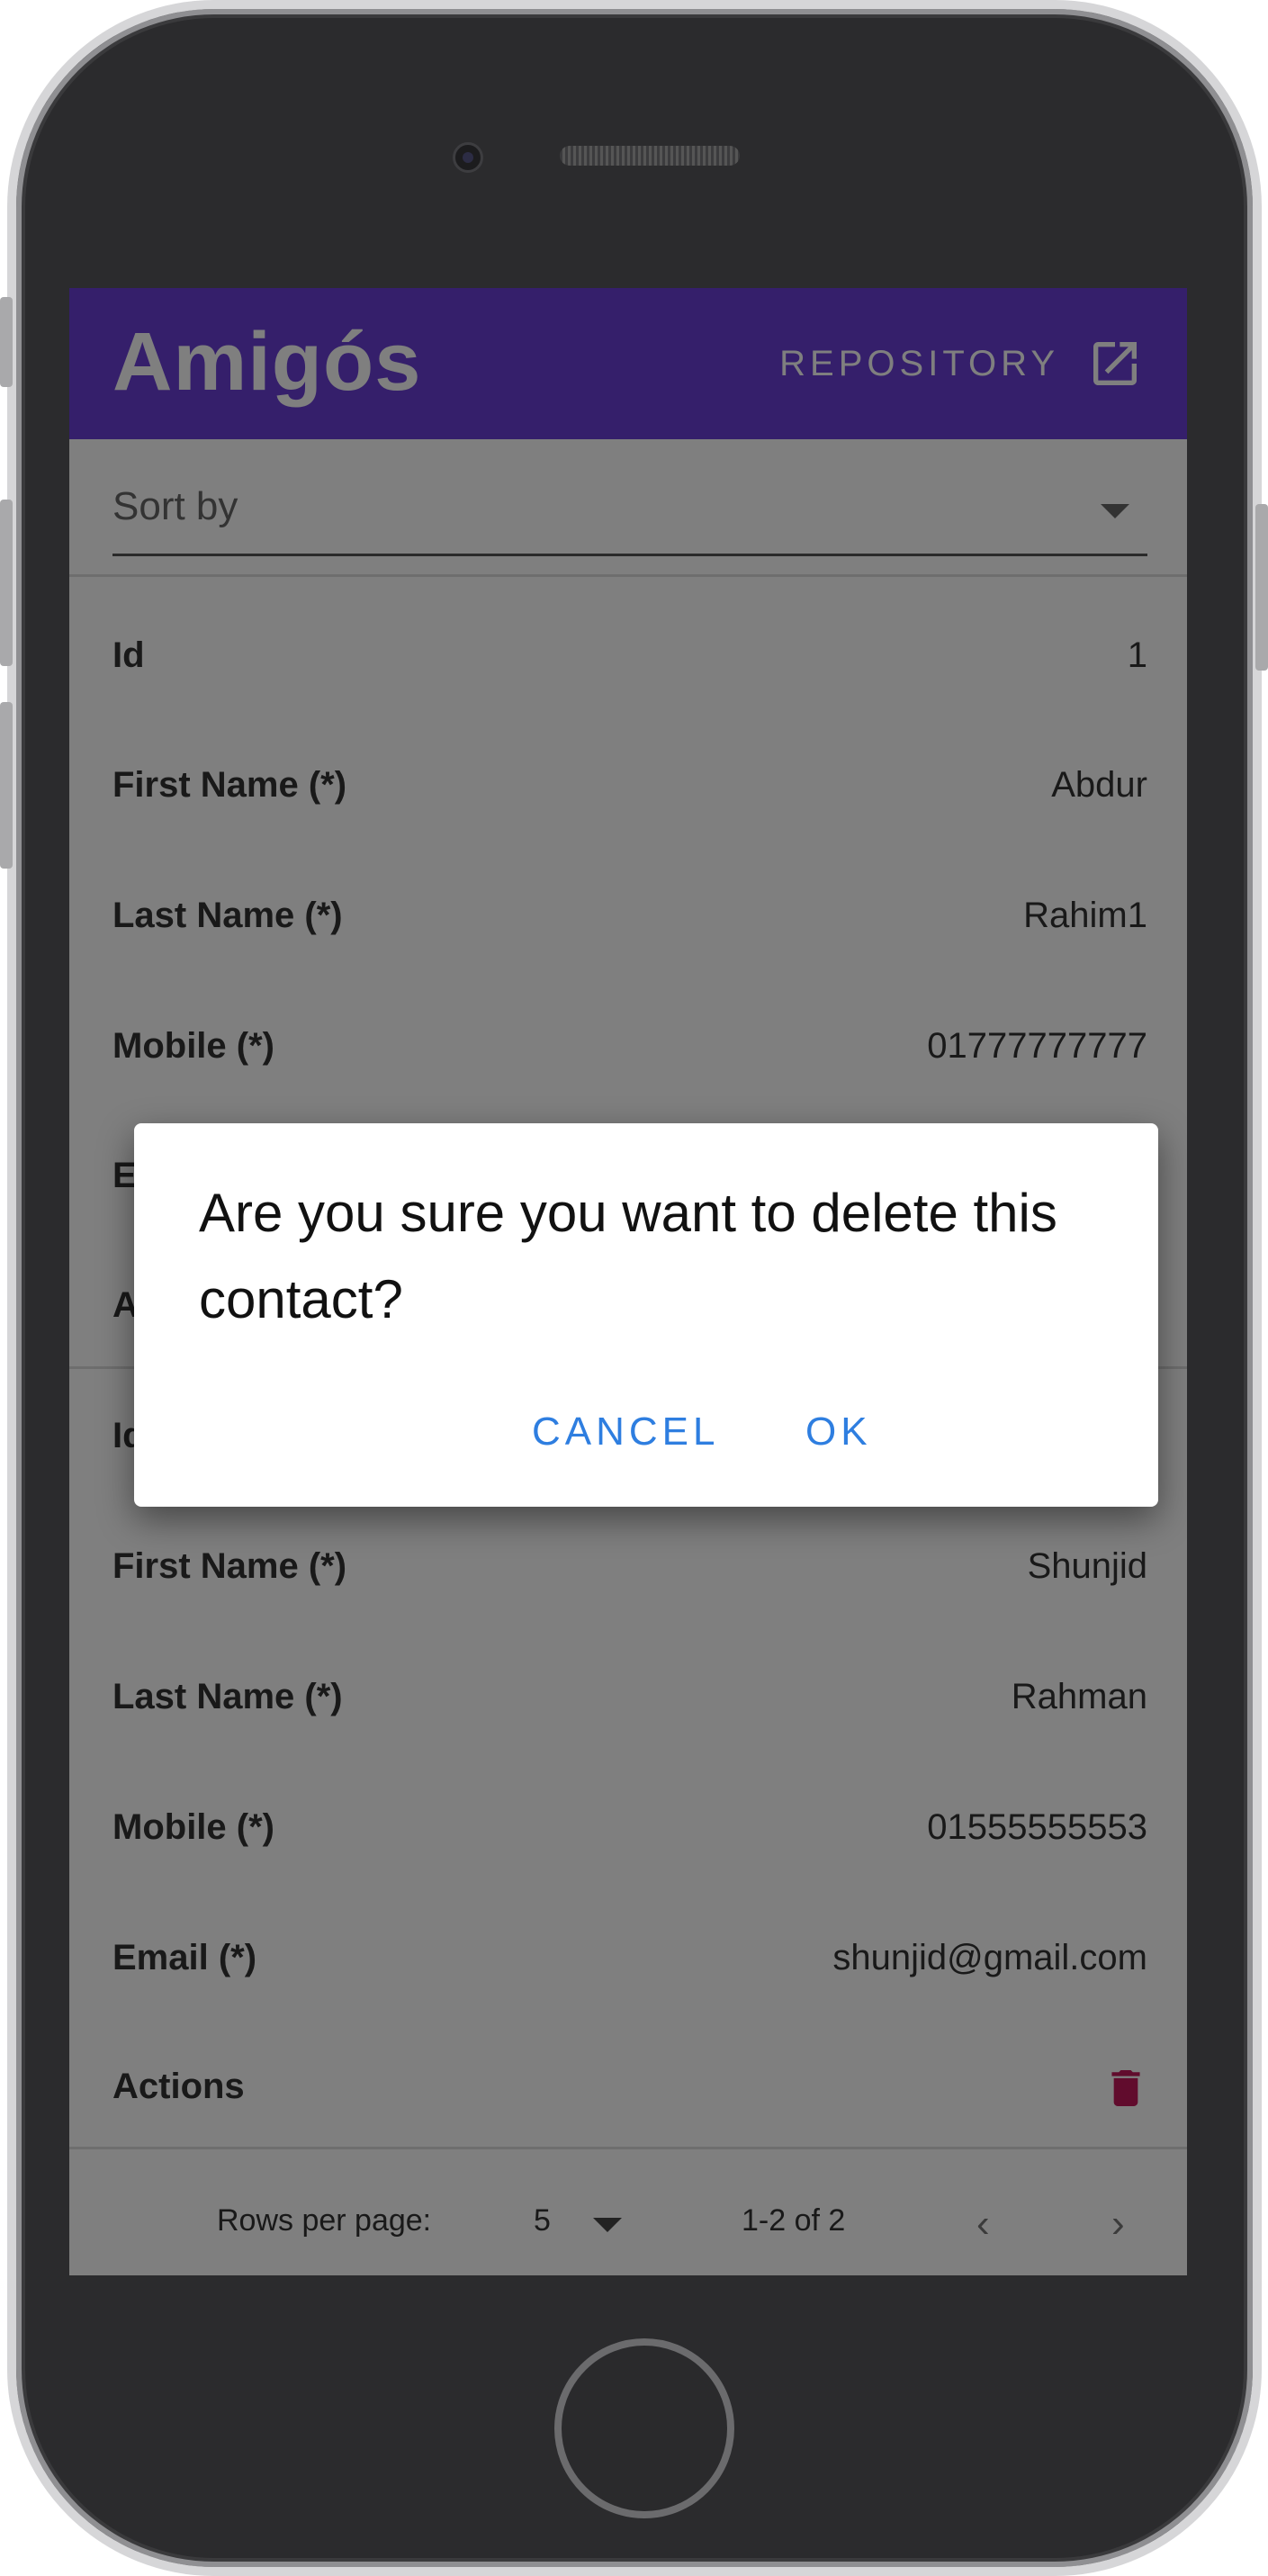 This screenshot has height=2576, width=1268. What do you see at coordinates (650, 156) in the screenshot?
I see `earpiece-speaker` at bounding box center [650, 156].